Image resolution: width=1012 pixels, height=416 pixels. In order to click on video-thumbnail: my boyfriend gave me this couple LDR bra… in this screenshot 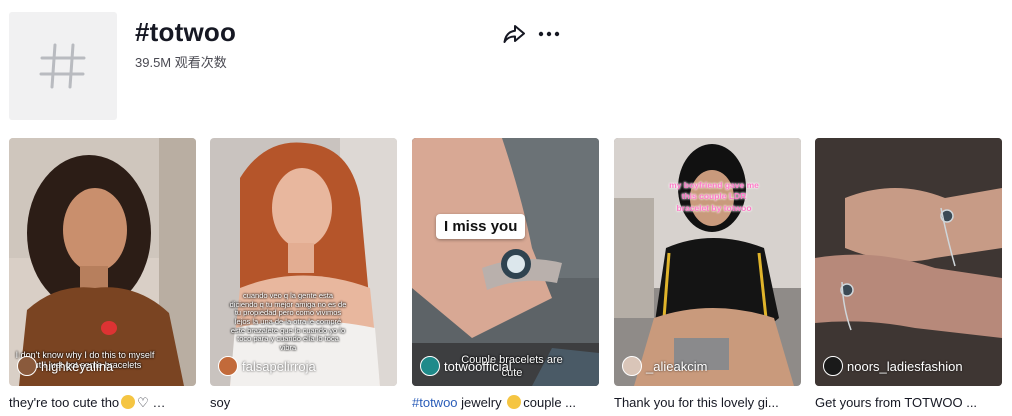, I will do `click(707, 262)`.